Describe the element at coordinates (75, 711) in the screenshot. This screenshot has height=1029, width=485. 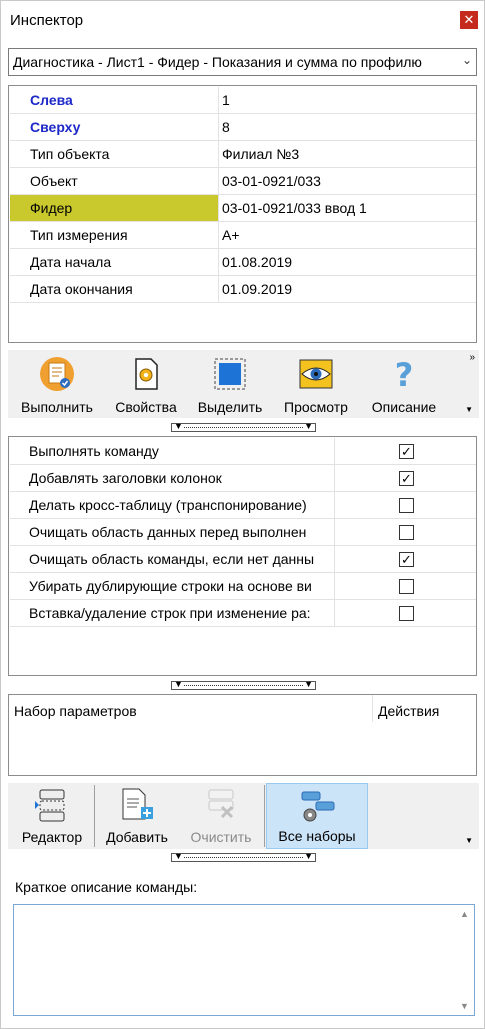
I see `column-header-parameter-set: Набор параметров` at that location.